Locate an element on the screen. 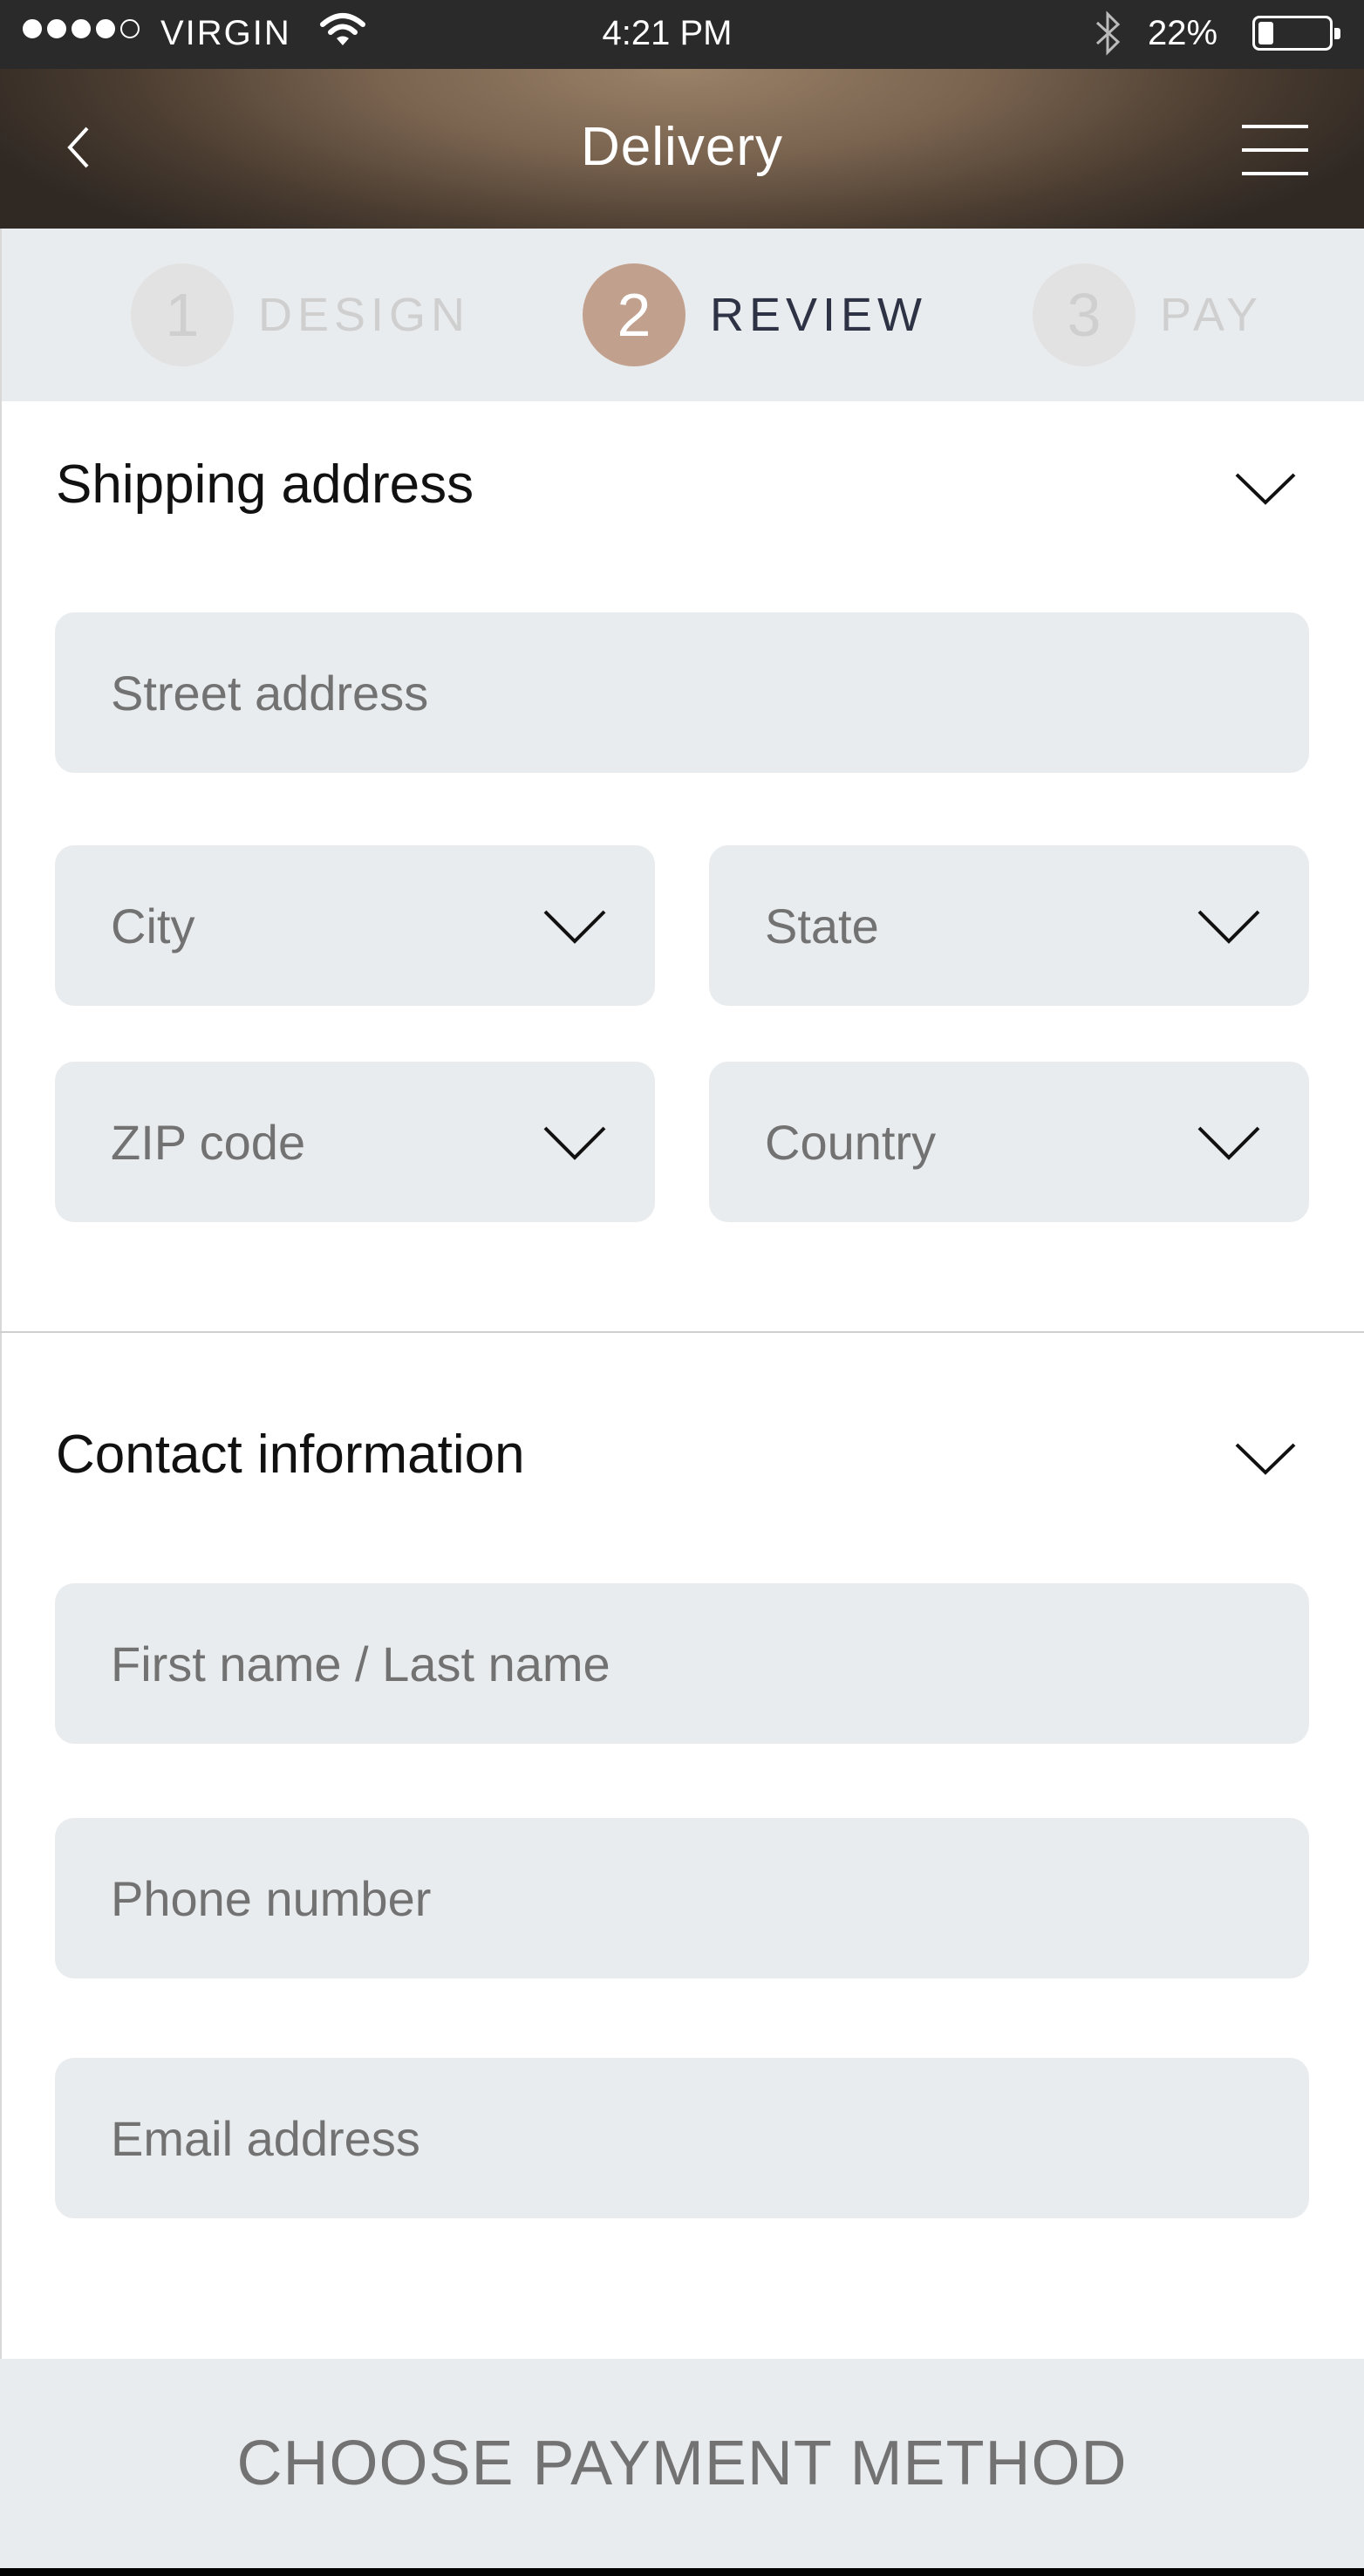  page-edge is located at coordinates (1, 1294).